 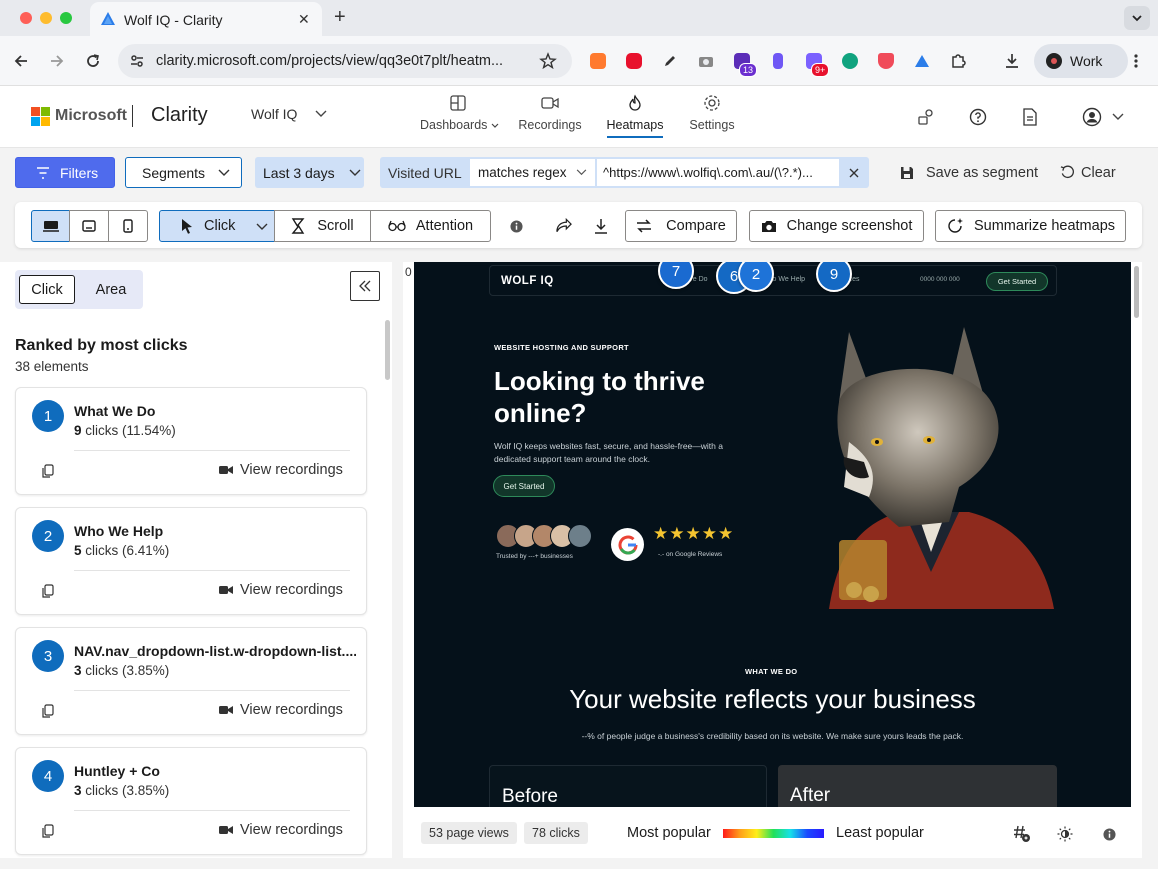 What do you see at coordinates (706, 61) in the screenshot?
I see `camera-extension-icon` at bounding box center [706, 61].